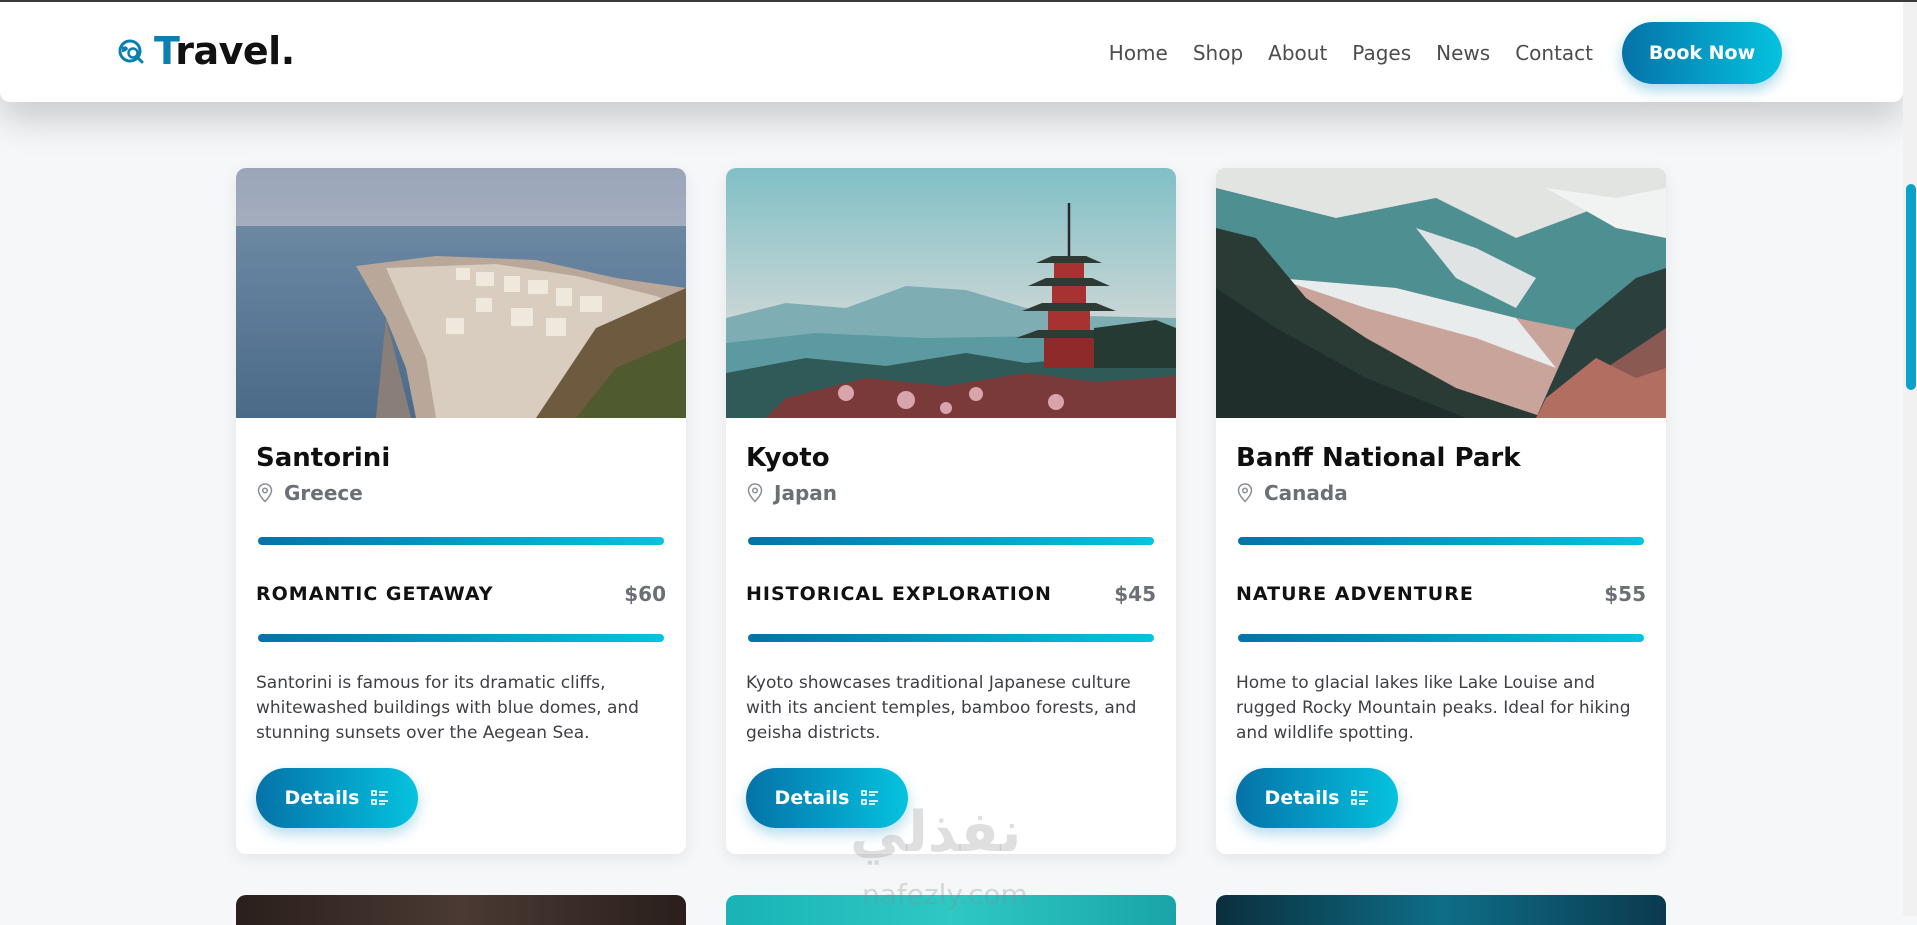  What do you see at coordinates (1306, 493) in the screenshot?
I see `card-country: Canada` at bounding box center [1306, 493].